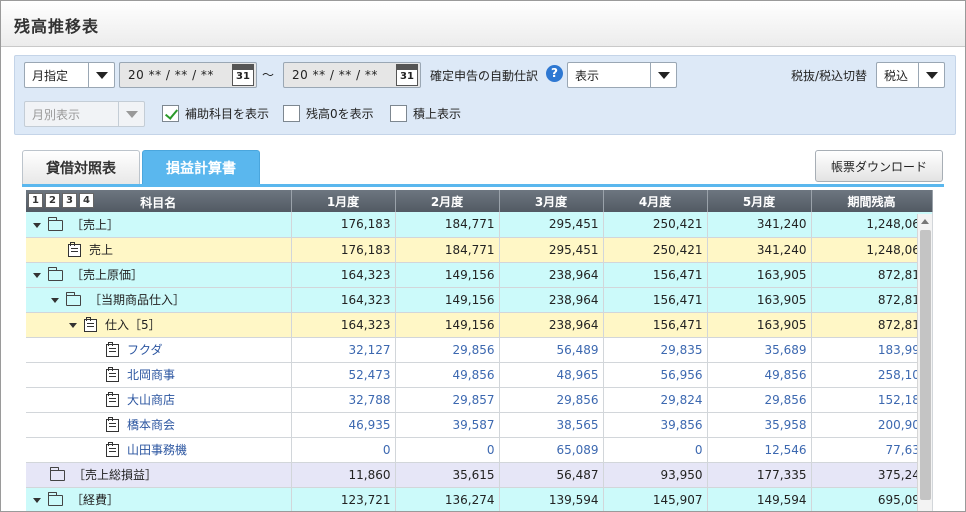 This screenshot has height=512, width=966. Describe the element at coordinates (759, 475) in the screenshot. I see `value-cell: 177,335` at that location.